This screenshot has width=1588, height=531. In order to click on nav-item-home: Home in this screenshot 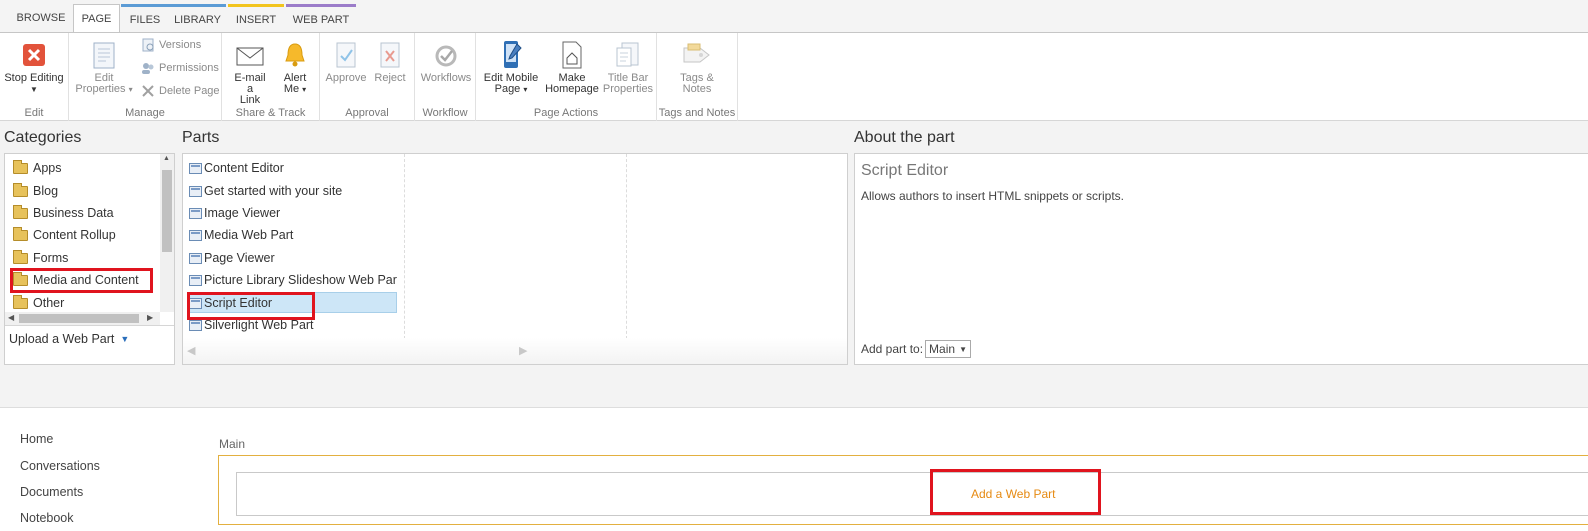, I will do `click(36, 439)`.